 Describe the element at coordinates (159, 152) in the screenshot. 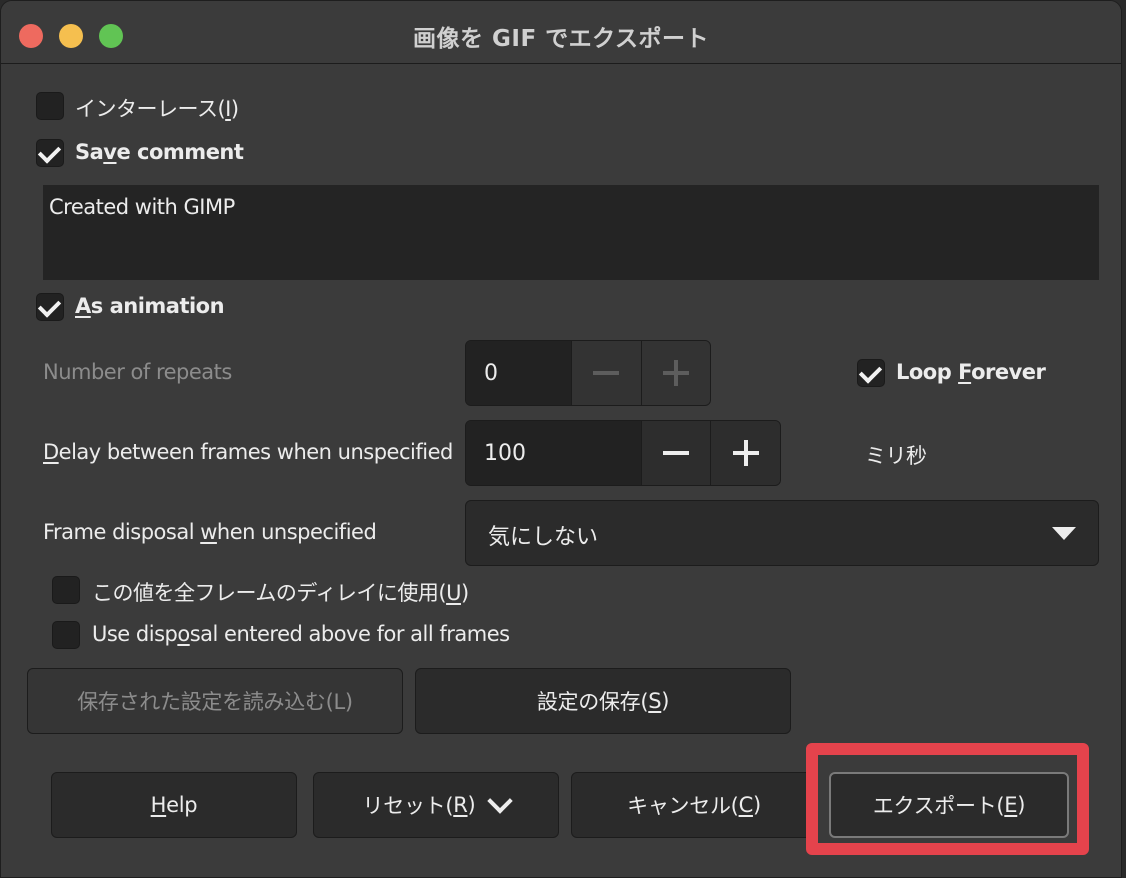

I see `save-comment-label: Save comment` at that location.